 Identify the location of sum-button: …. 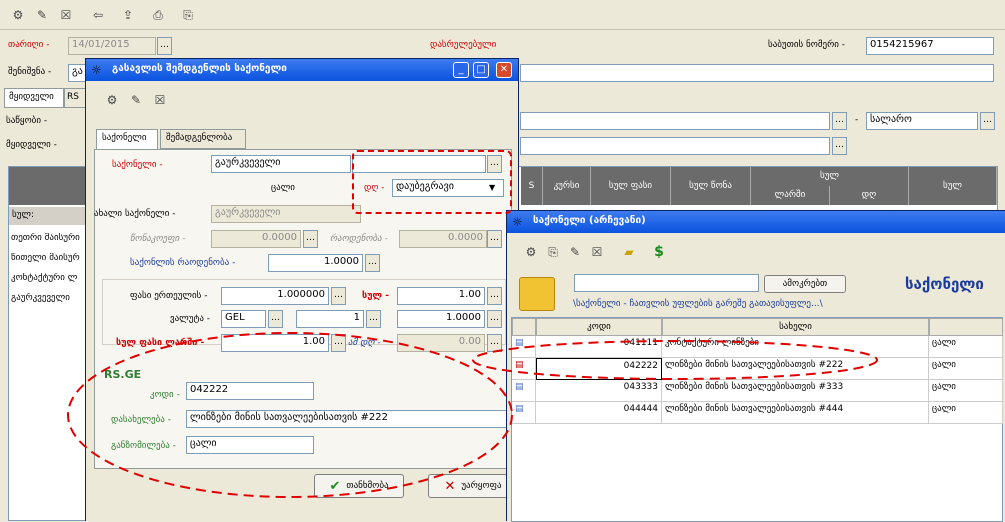
(494, 296).